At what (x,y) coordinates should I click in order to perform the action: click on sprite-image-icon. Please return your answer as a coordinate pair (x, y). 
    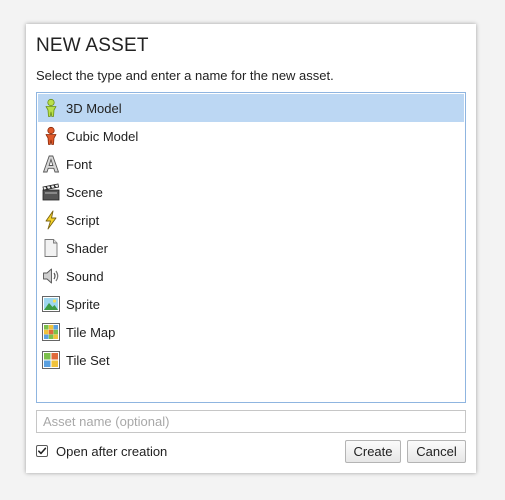
    Looking at the image, I should click on (51, 304).